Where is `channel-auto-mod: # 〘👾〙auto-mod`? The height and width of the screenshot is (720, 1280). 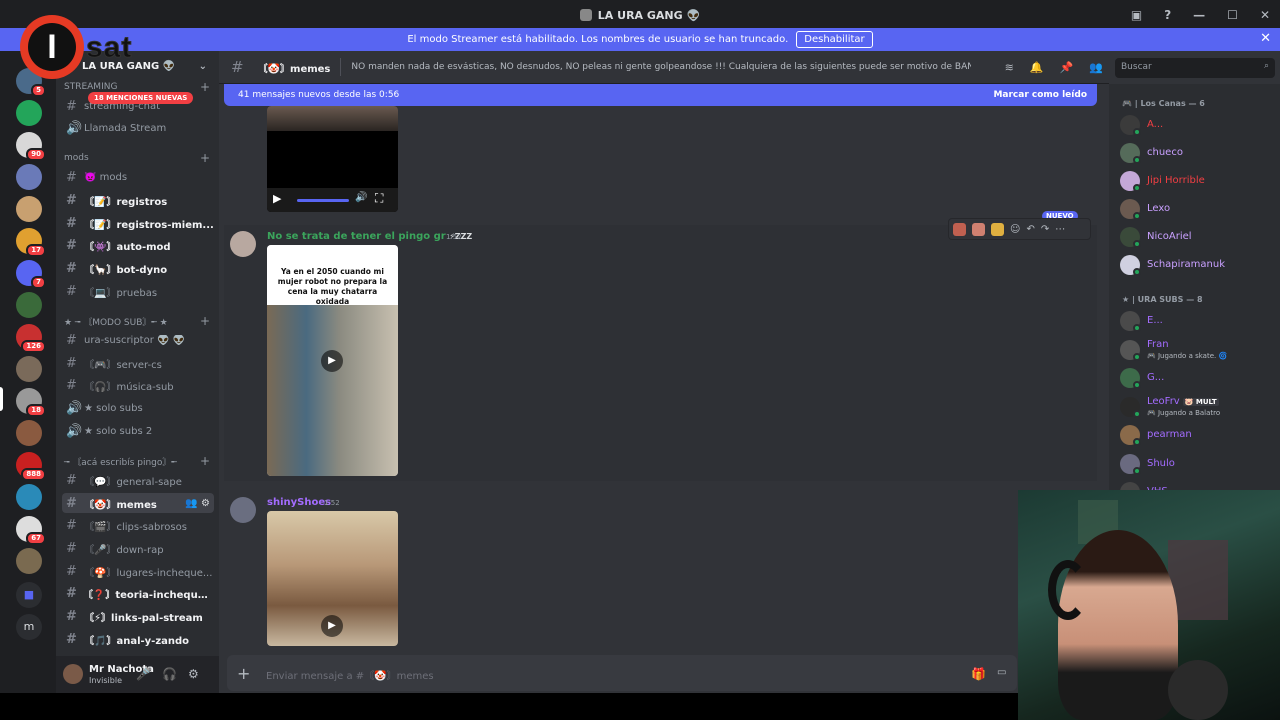
channel-auto-mod: # 〘👾〙auto-mod is located at coordinates (138, 245).